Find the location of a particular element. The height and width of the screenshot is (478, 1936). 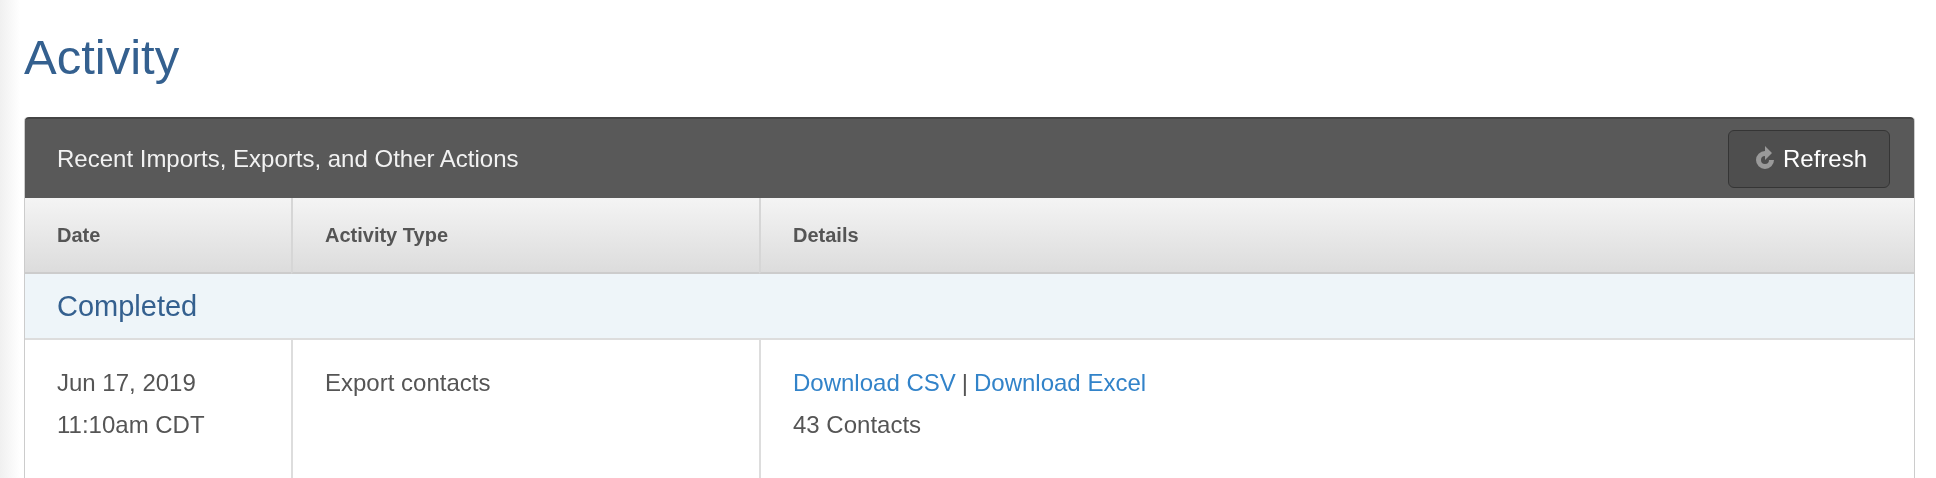

panel-title: Recent Imports, Exports, and Other Actions is located at coordinates (288, 158).